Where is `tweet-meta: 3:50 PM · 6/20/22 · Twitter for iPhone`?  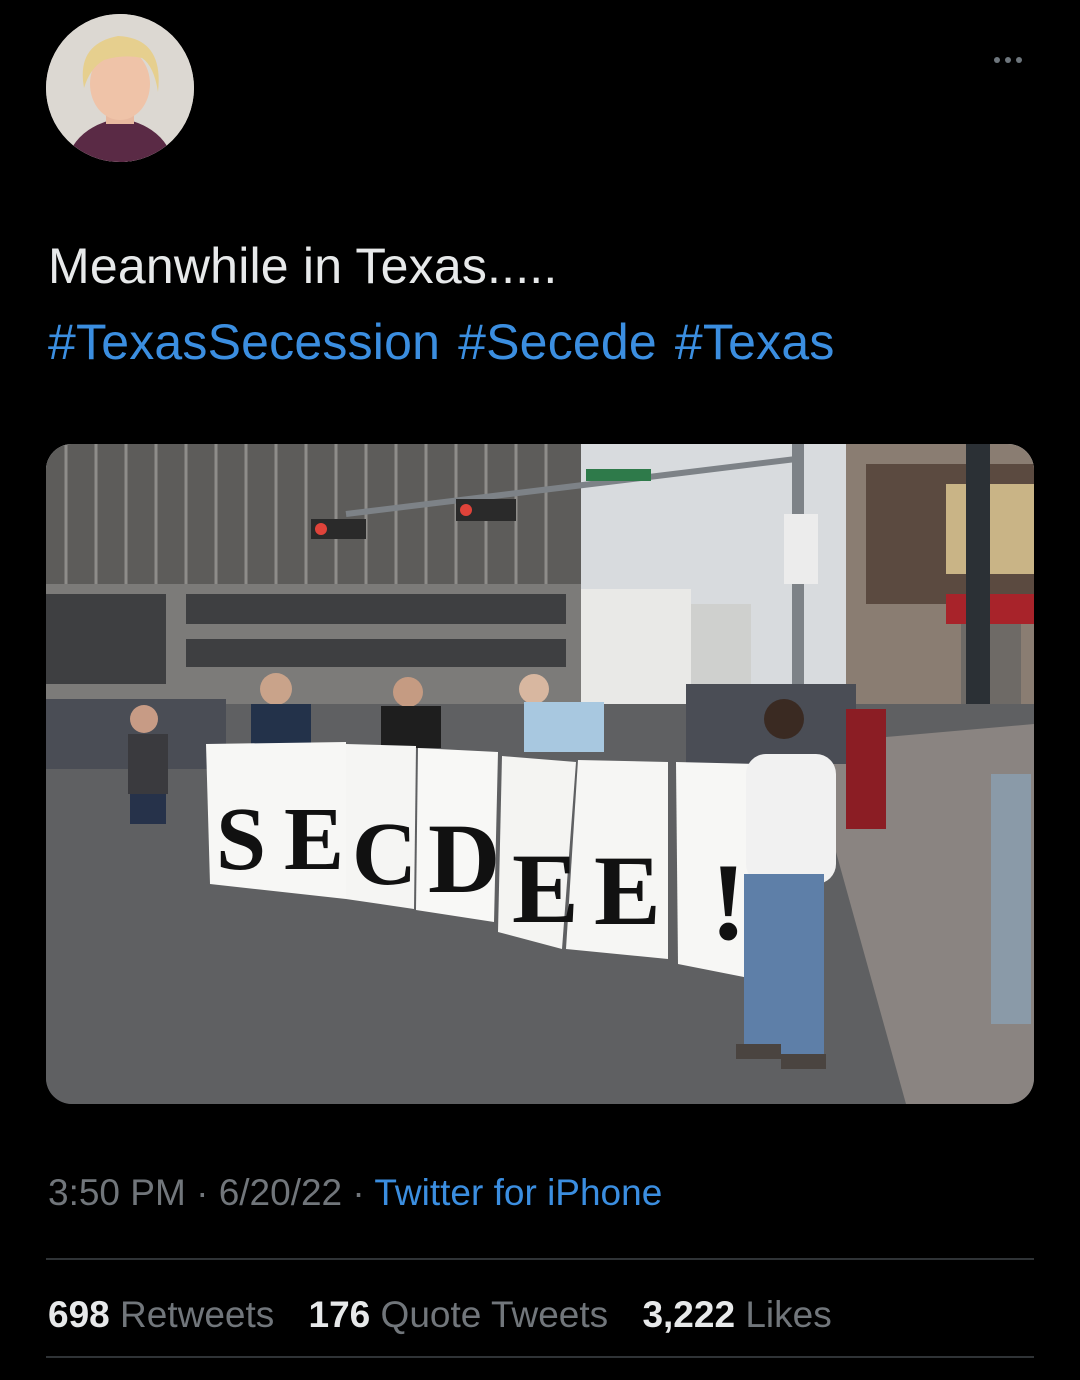
tweet-meta: 3:50 PM · 6/20/22 · Twitter for iPhone is located at coordinates (355, 1193).